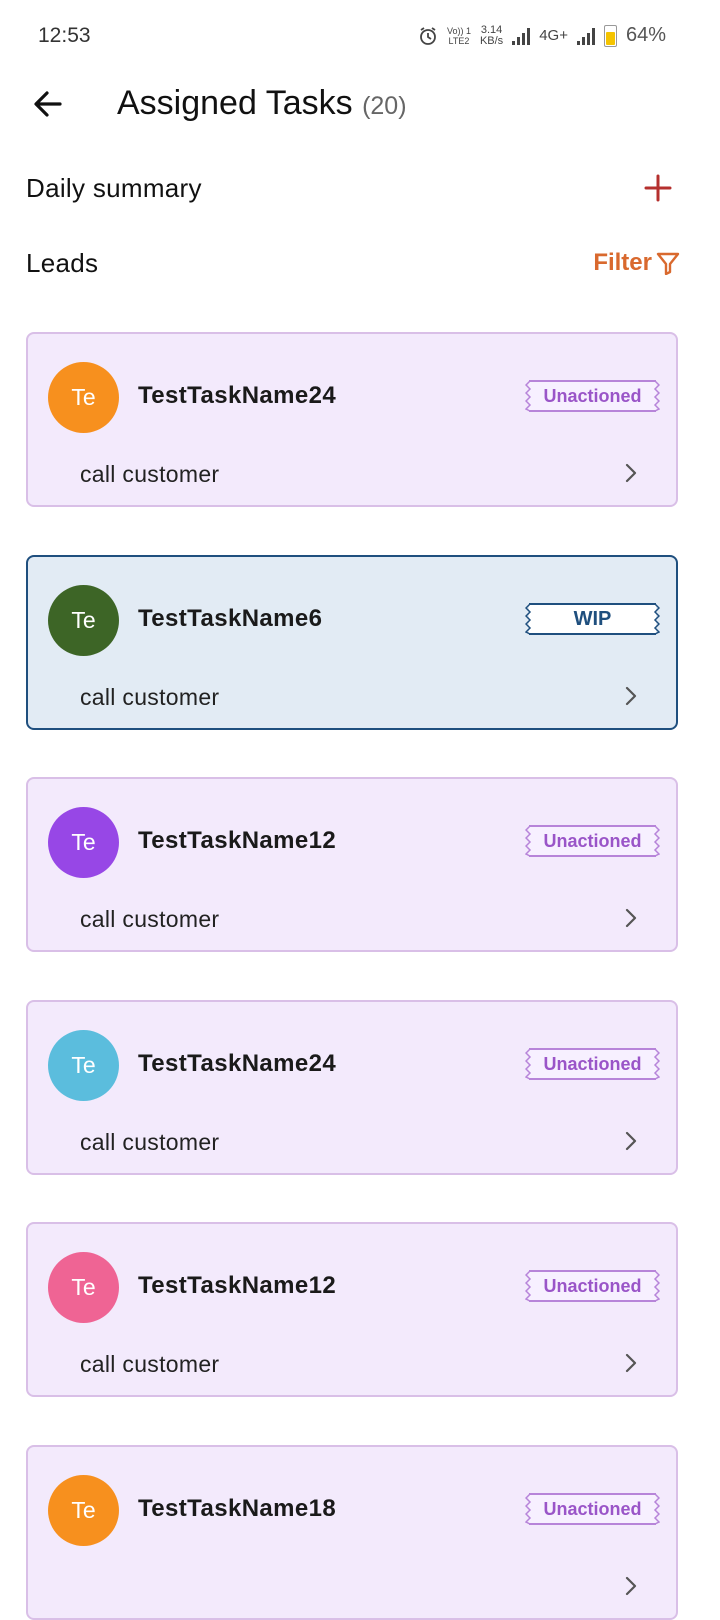  I want to click on status-icons: Vo)) 1 LTE2 3.14 KB/s 4G+ 64%, so click(542, 35).